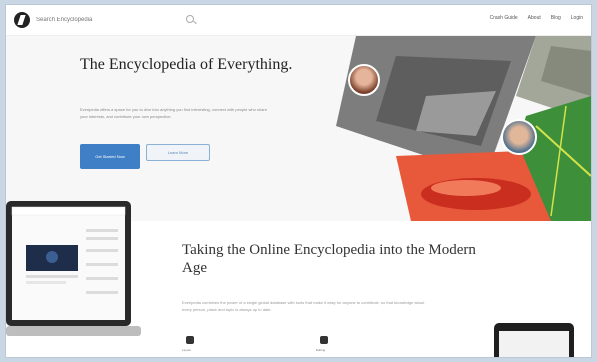 This screenshot has height=362, width=597. Describe the element at coordinates (534, 340) in the screenshot. I see `phone-illustration` at that location.